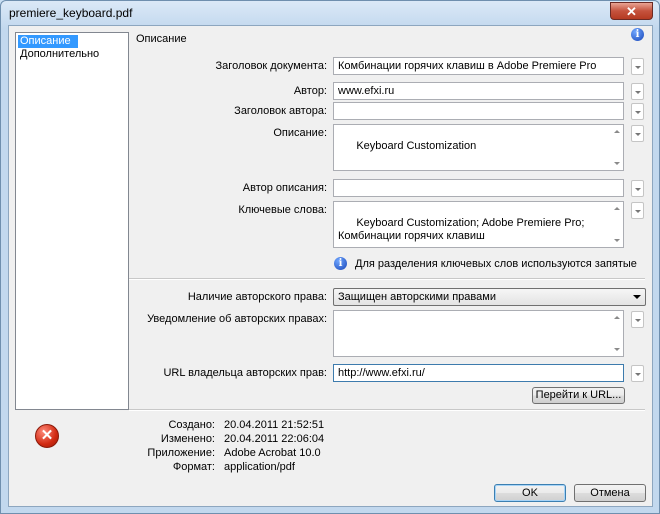 The image size is (660, 514). I want to click on author-history-button, so click(637, 91).